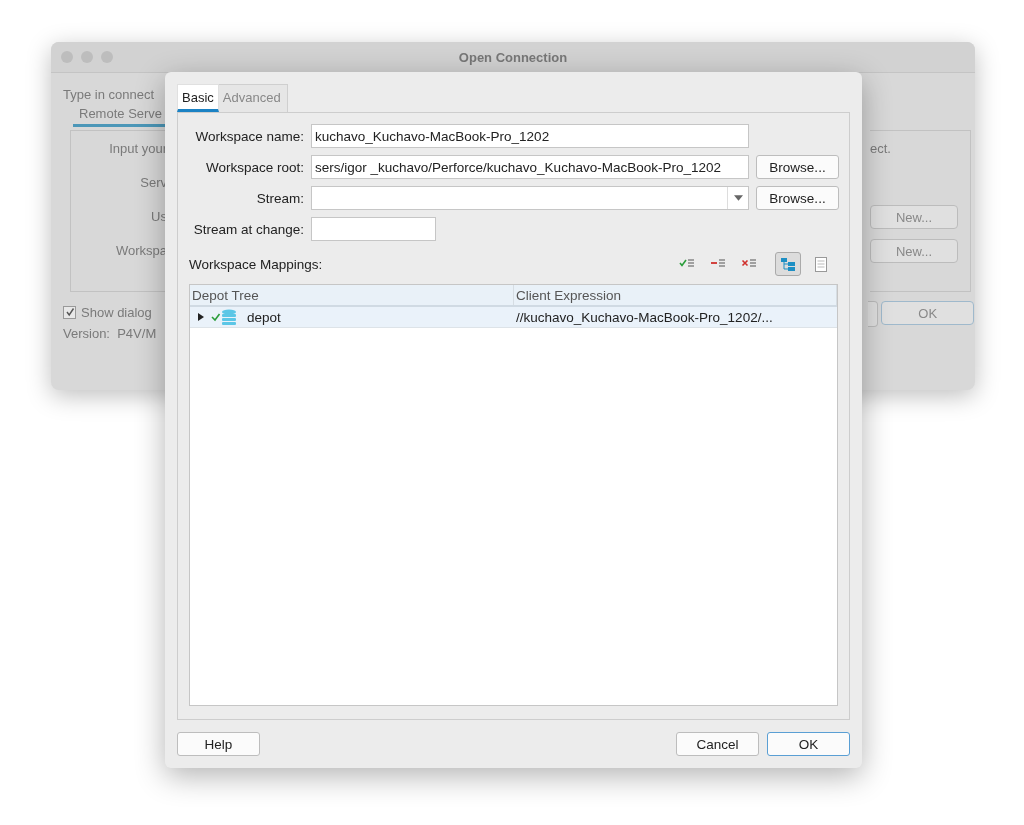  I want to click on window-title: Open Connection, so click(513, 57).